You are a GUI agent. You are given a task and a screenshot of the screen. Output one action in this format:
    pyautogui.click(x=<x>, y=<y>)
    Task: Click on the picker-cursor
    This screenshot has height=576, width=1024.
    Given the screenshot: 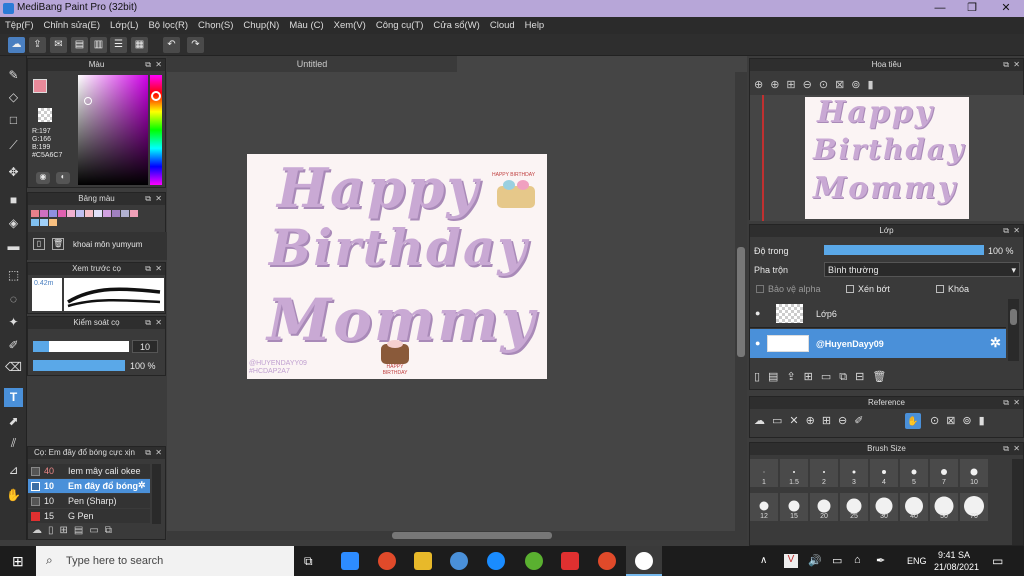 What is the action you would take?
    pyautogui.click(x=88, y=101)
    